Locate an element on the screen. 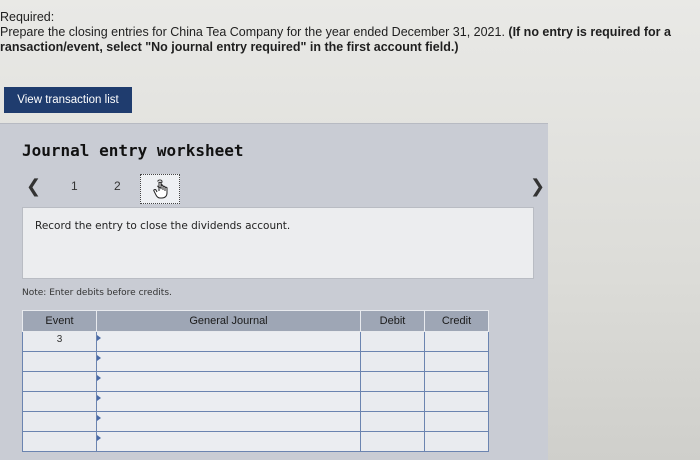 This screenshot has height=460, width=700. instructions-bold-1: (If no entry is required for a is located at coordinates (589, 32).